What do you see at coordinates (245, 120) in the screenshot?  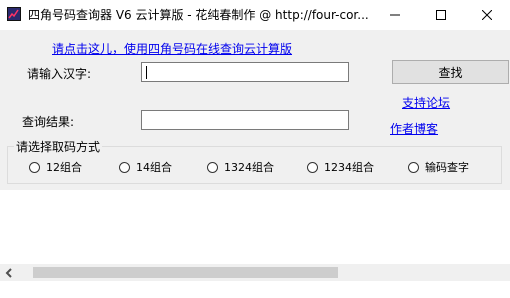 I see `result-field` at bounding box center [245, 120].